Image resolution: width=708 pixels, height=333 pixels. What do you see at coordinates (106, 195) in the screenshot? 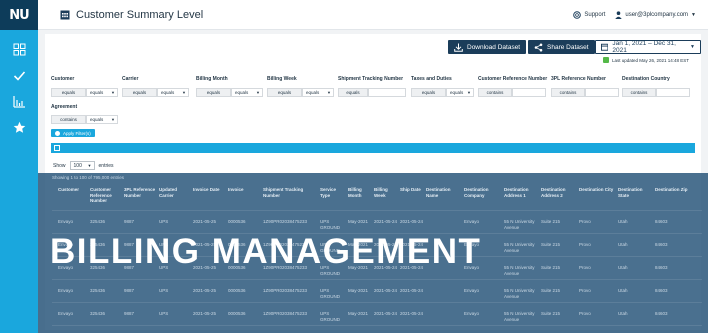
I see `column-header: Customer Reference Number` at bounding box center [106, 195].